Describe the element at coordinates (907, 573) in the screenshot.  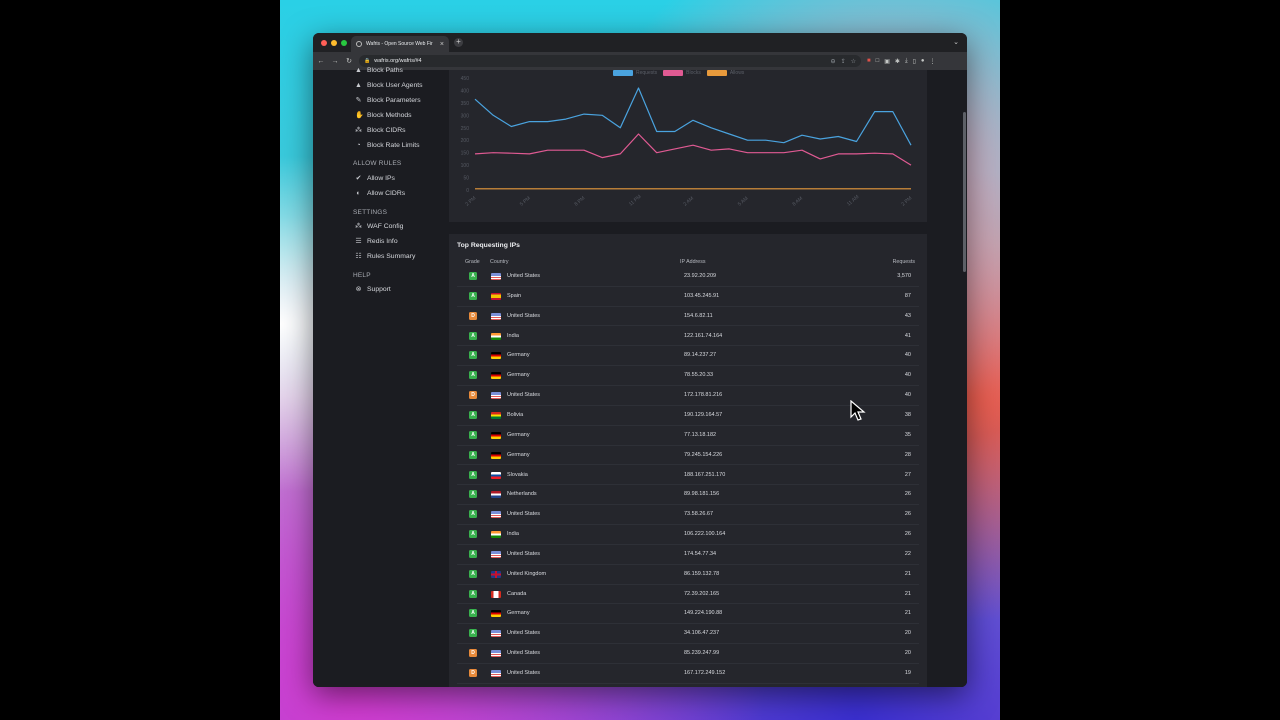
I see `requests-cell: 21` at that location.